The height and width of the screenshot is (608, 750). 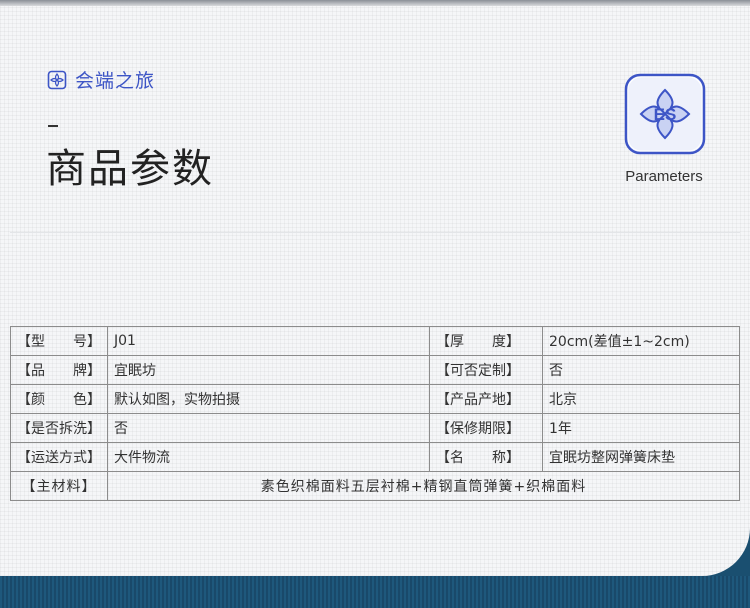 I want to click on param-label: 【是否拆洗】, so click(x=59, y=428).